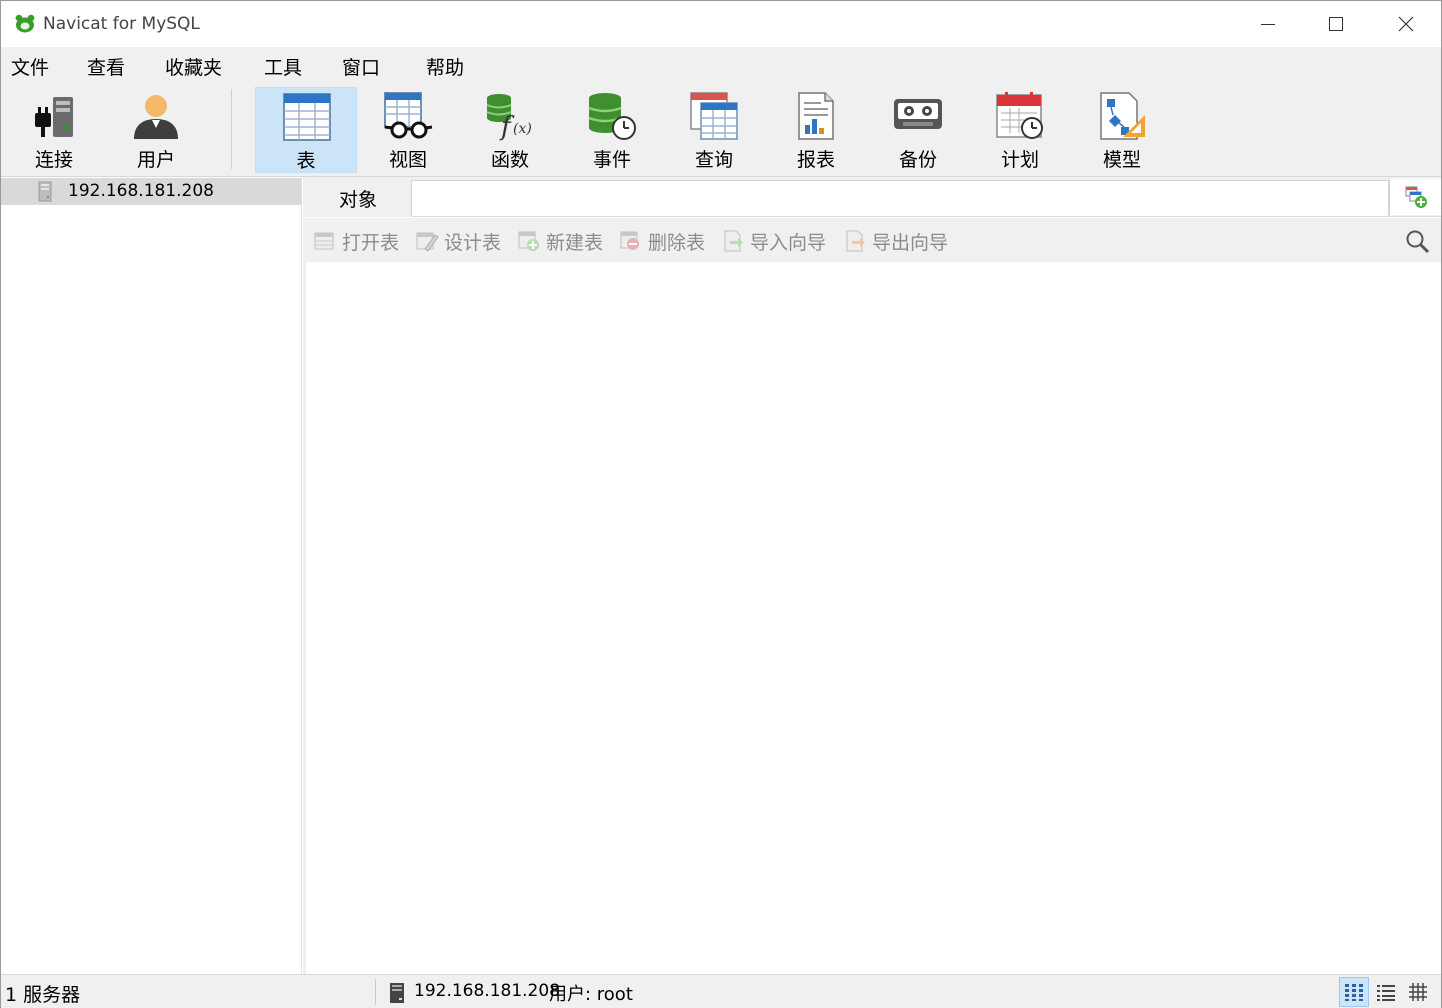 This screenshot has height=1008, width=1442. I want to click on list-view-button, so click(1386, 992).